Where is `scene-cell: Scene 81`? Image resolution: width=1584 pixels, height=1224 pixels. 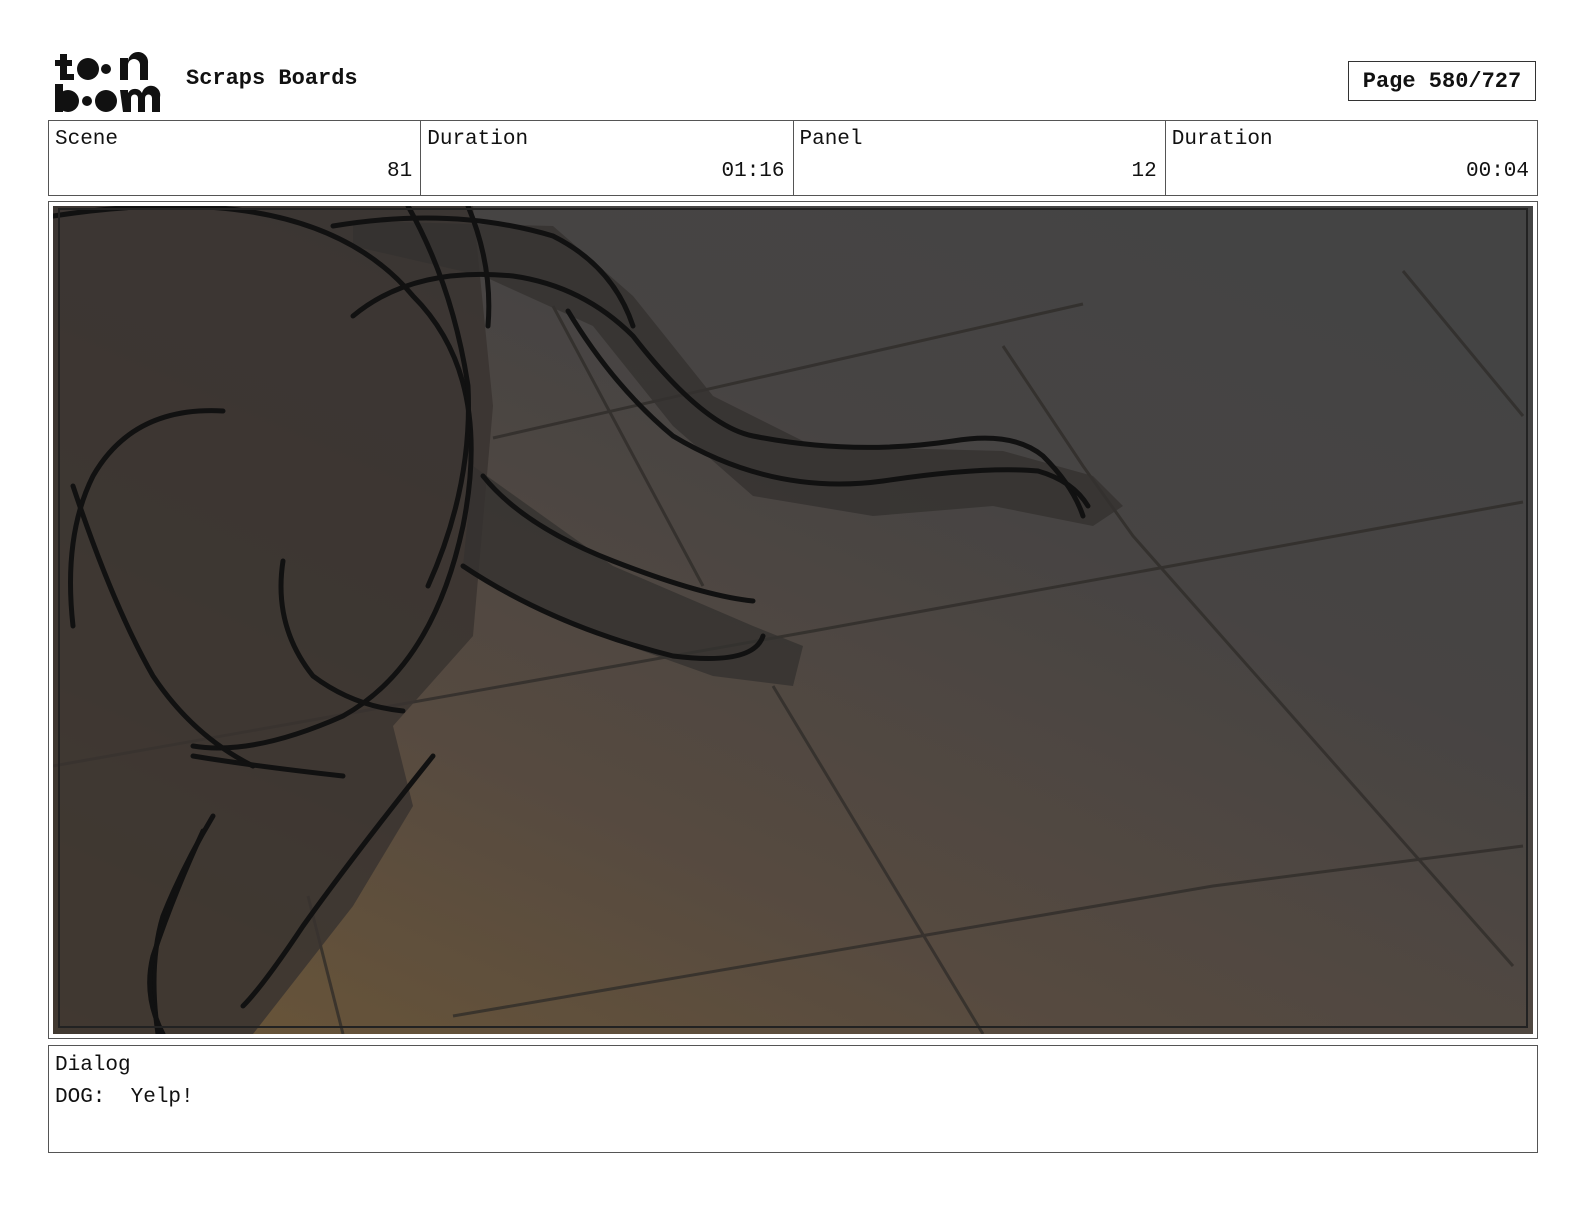 scene-cell: Scene 81 is located at coordinates (235, 158).